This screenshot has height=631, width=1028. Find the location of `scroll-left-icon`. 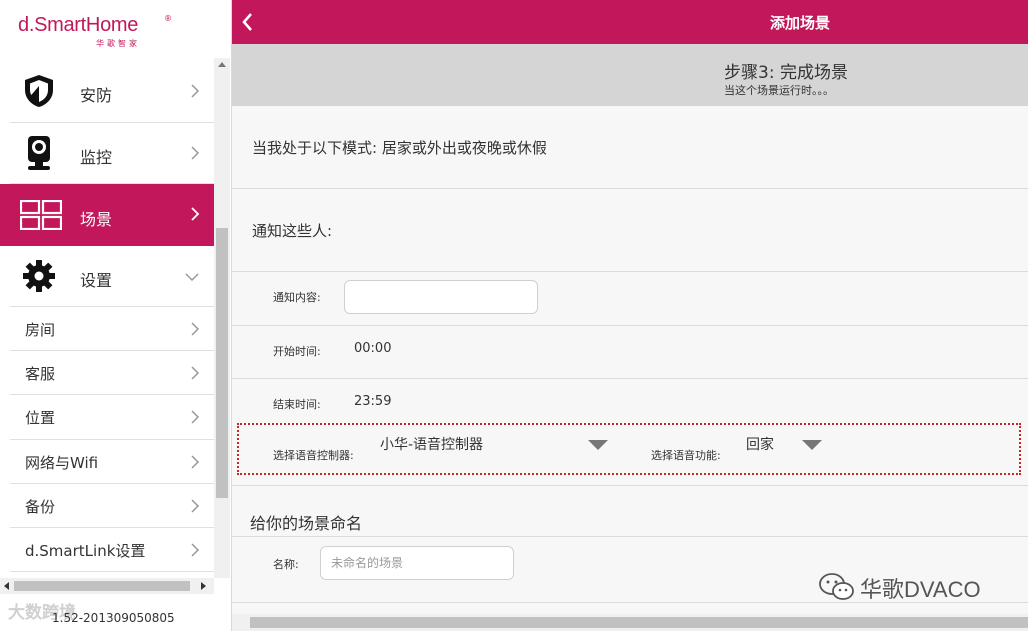

scroll-left-icon is located at coordinates (6, 586).